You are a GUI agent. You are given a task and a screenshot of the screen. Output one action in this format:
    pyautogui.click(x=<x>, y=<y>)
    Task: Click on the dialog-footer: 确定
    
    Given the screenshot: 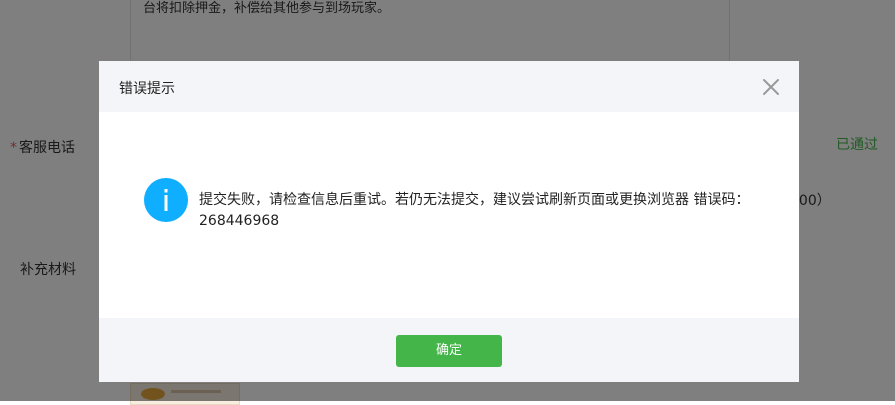 What is the action you would take?
    pyautogui.click(x=449, y=350)
    